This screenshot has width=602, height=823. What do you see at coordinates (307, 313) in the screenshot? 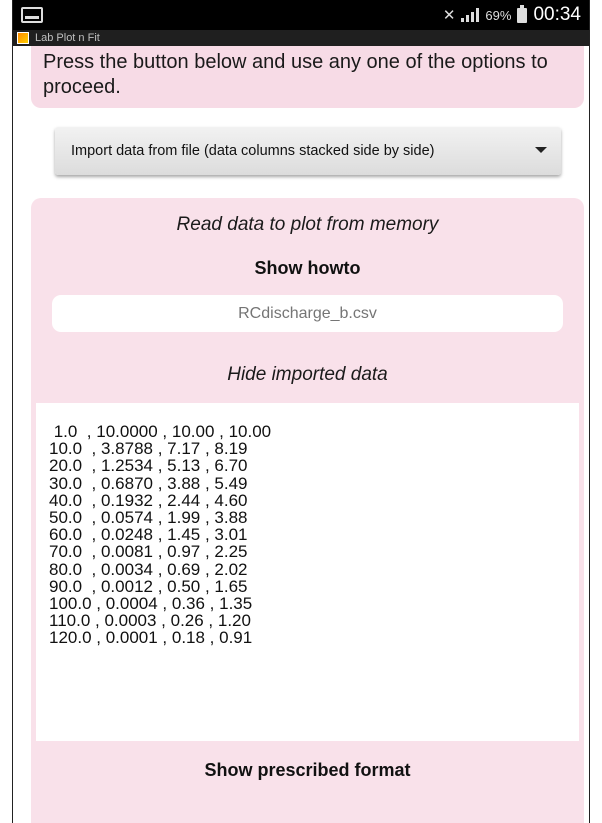
I see `filename-input` at bounding box center [307, 313].